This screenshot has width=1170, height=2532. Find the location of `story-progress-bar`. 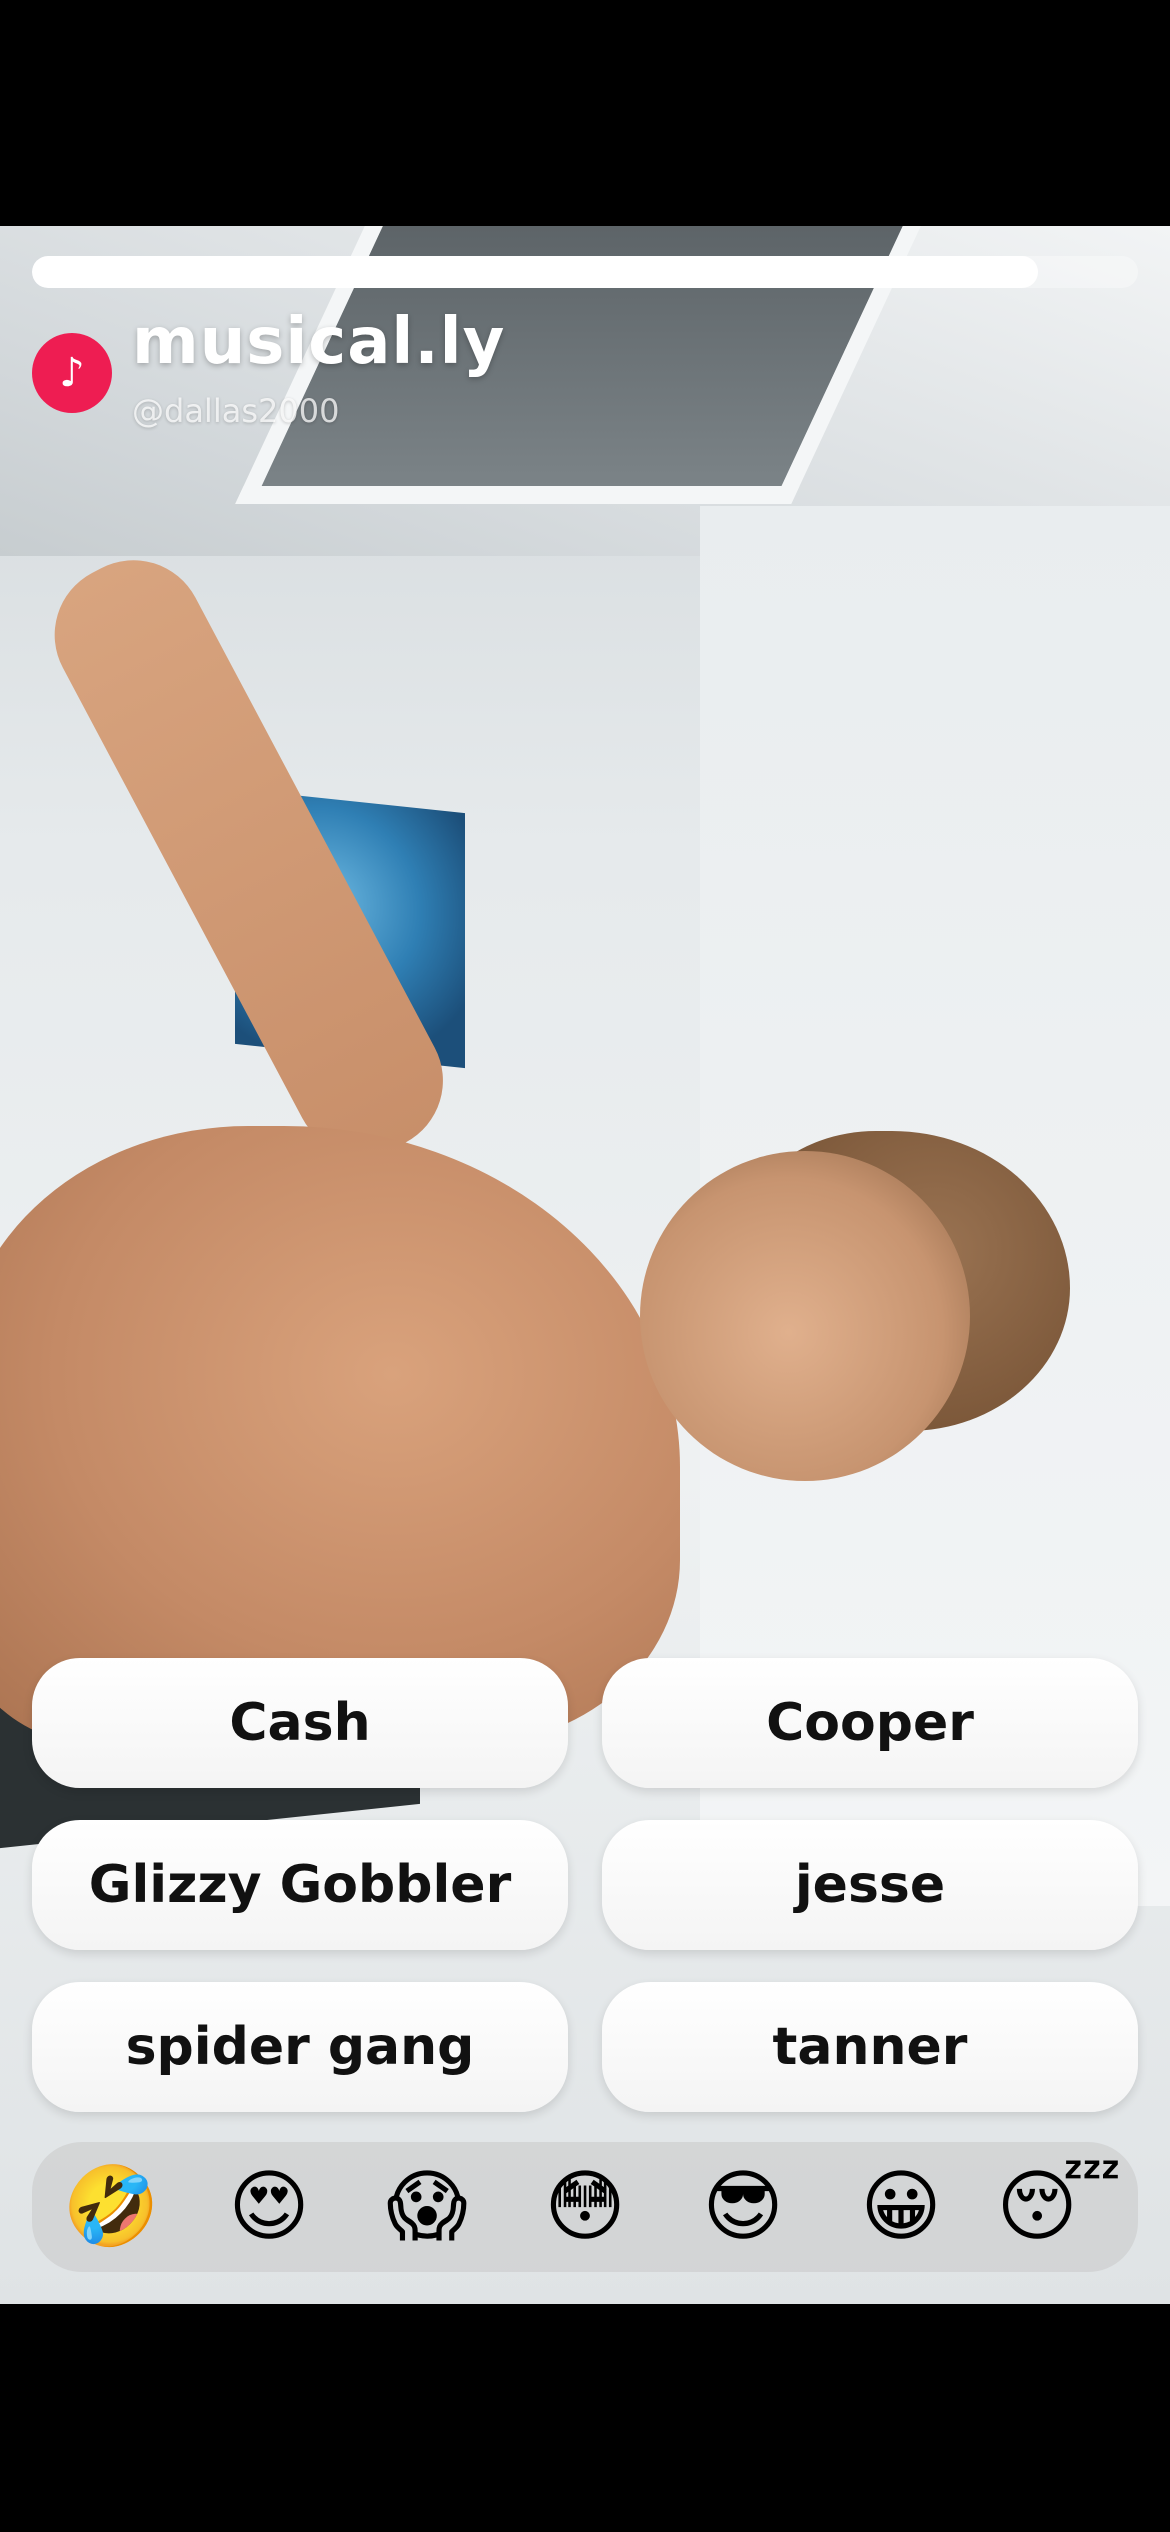

story-progress-bar is located at coordinates (585, 272).